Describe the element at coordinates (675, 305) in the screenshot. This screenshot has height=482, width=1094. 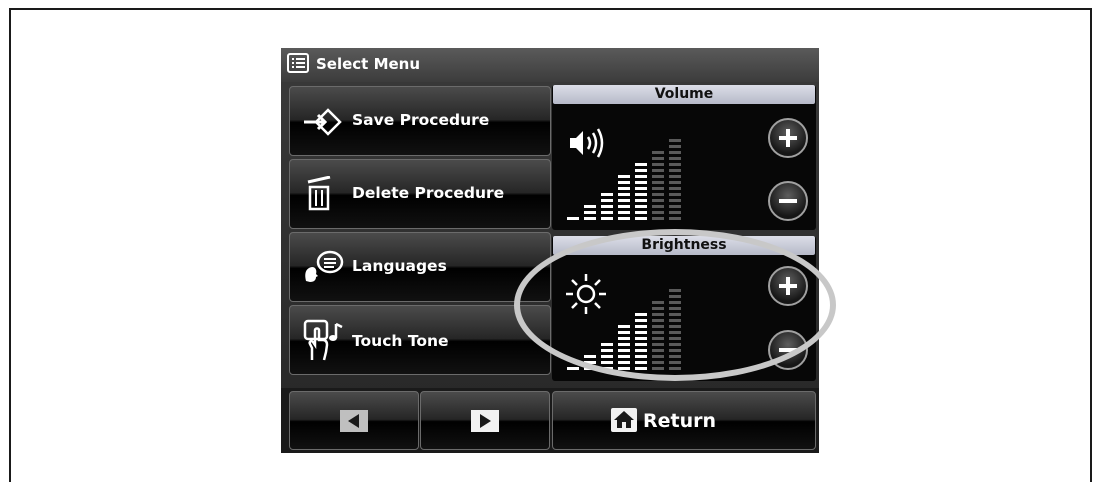
I see `highlight-ellipse` at that location.